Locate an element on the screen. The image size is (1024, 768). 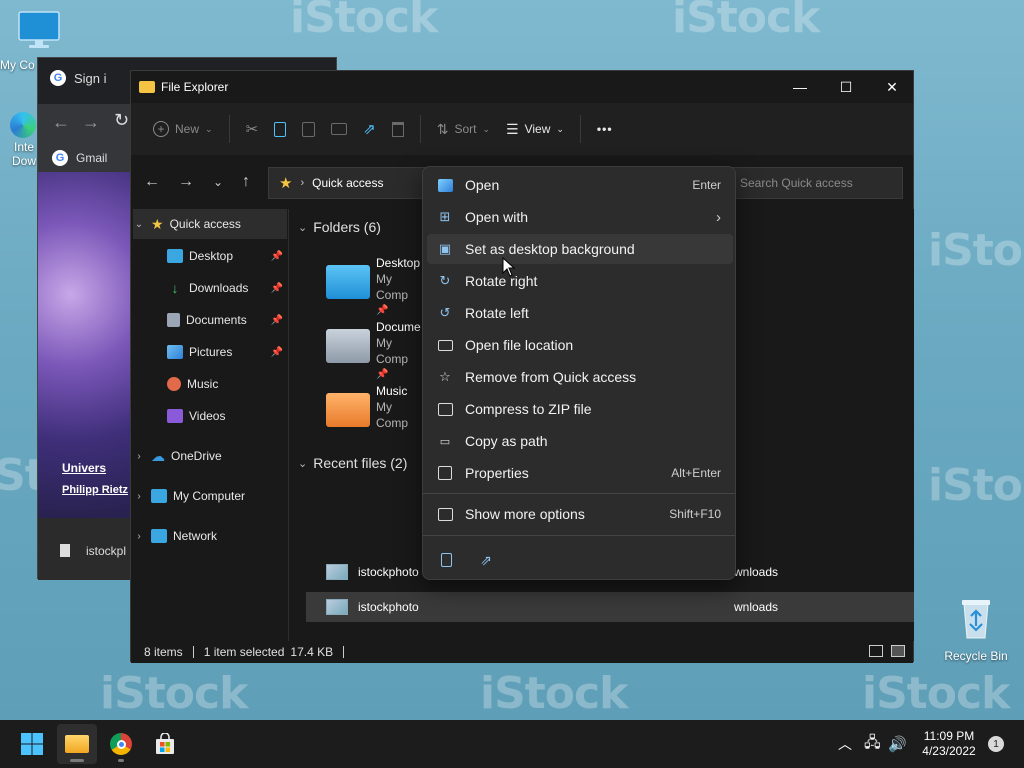
chevron-down-icon: ⌄ is located at coordinates (209, 128).